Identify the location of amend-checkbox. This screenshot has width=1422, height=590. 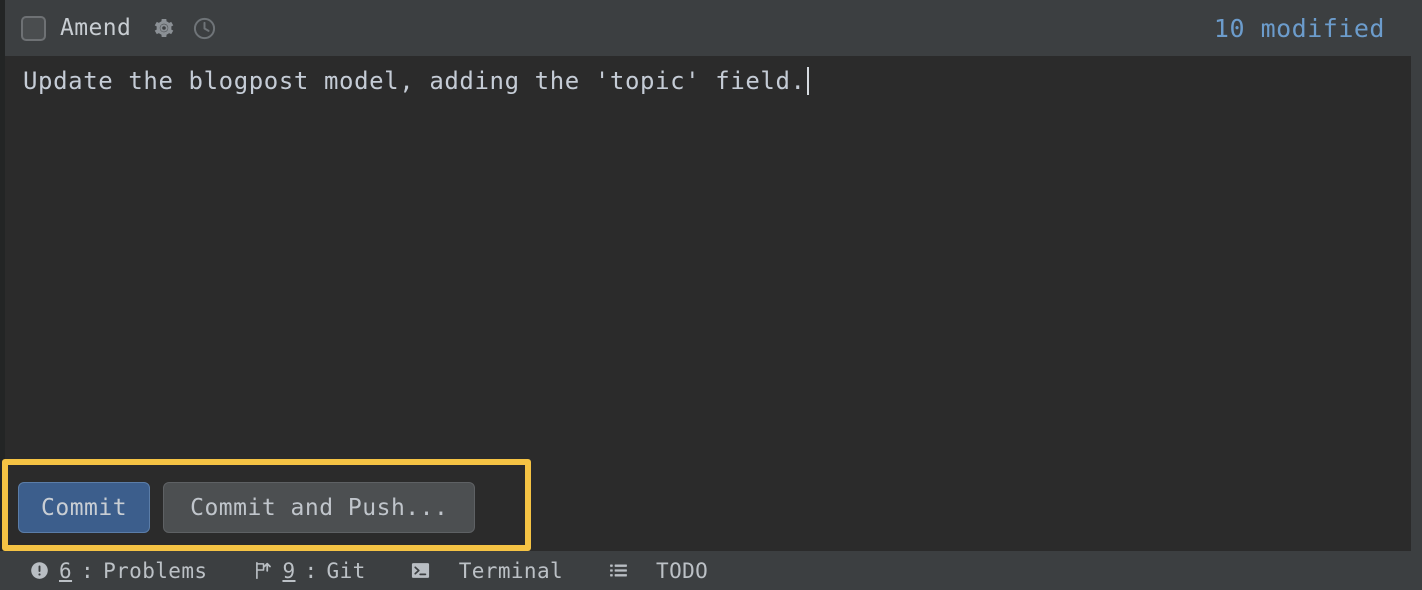
(33, 28).